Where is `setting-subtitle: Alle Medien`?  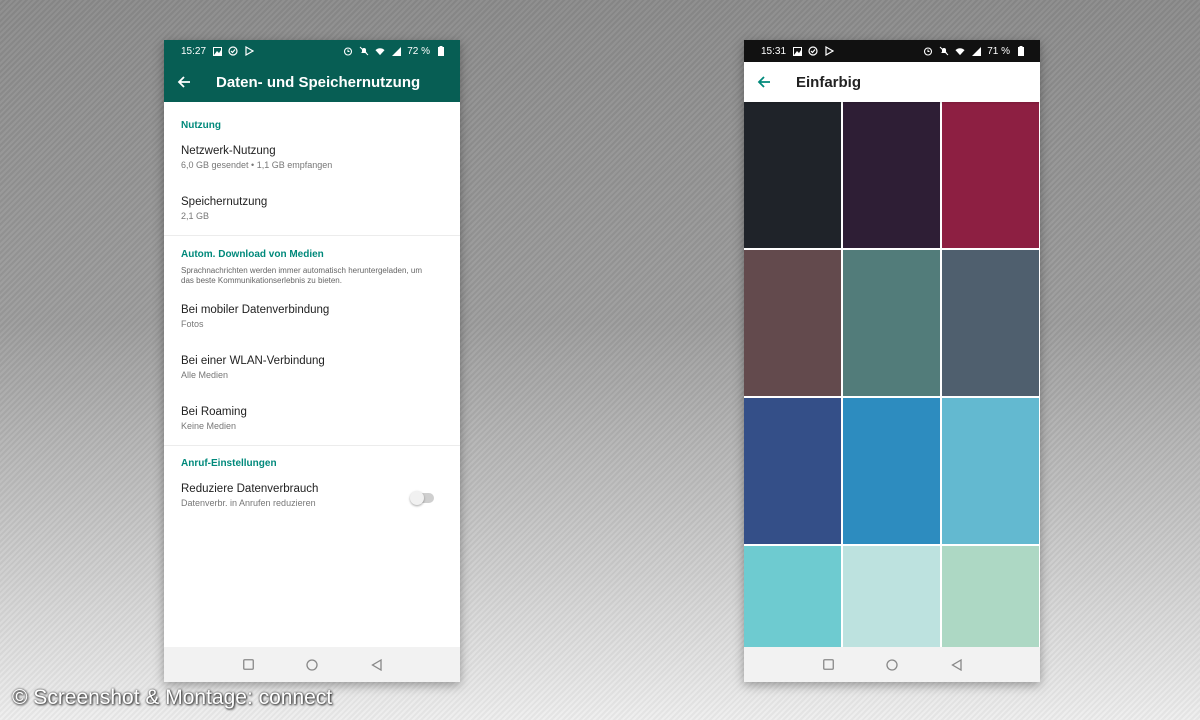 setting-subtitle: Alle Medien is located at coordinates (205, 375).